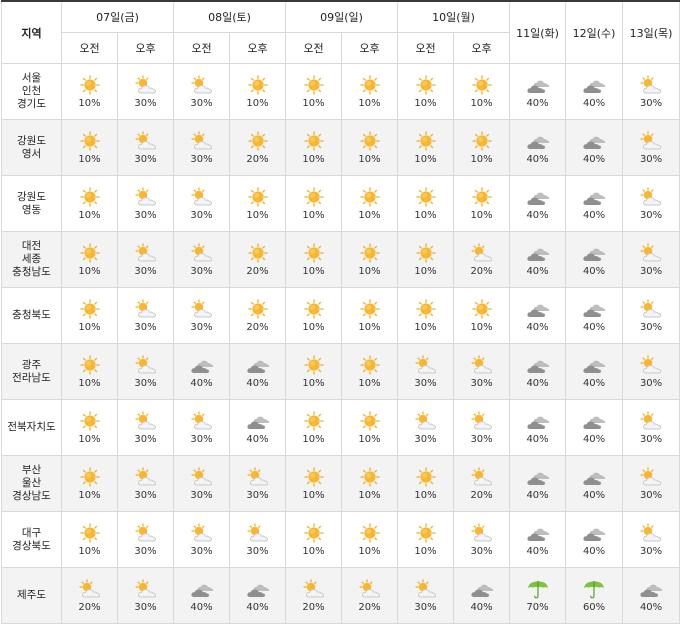  I want to click on region-name-line: 충청남도, so click(31, 272).